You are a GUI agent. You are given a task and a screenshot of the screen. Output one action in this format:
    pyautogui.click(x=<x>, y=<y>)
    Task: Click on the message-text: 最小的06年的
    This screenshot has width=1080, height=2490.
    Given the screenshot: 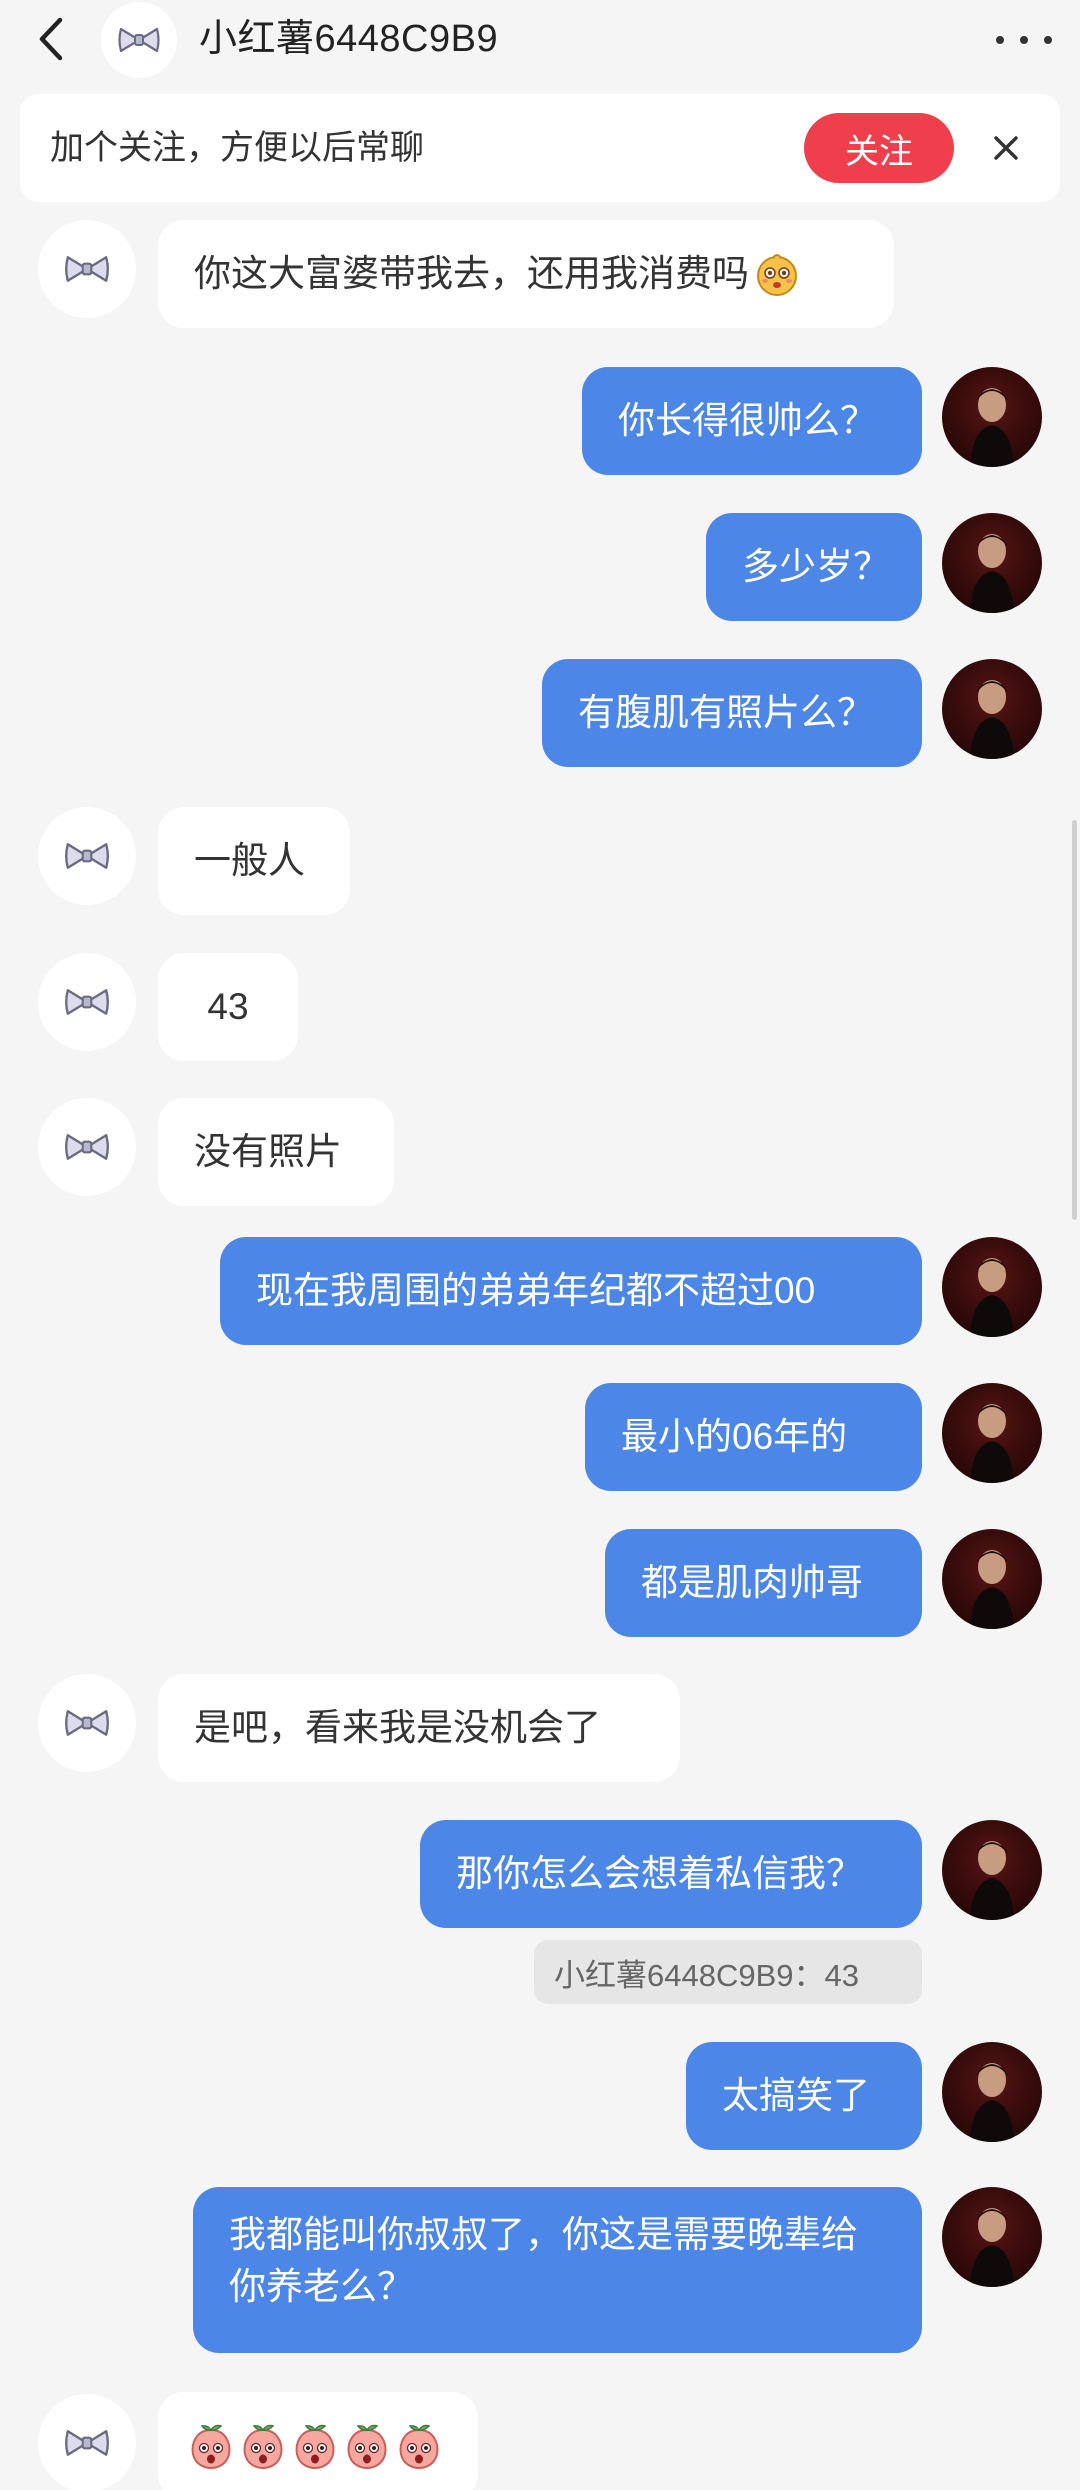 What is the action you would take?
    pyautogui.click(x=734, y=1436)
    